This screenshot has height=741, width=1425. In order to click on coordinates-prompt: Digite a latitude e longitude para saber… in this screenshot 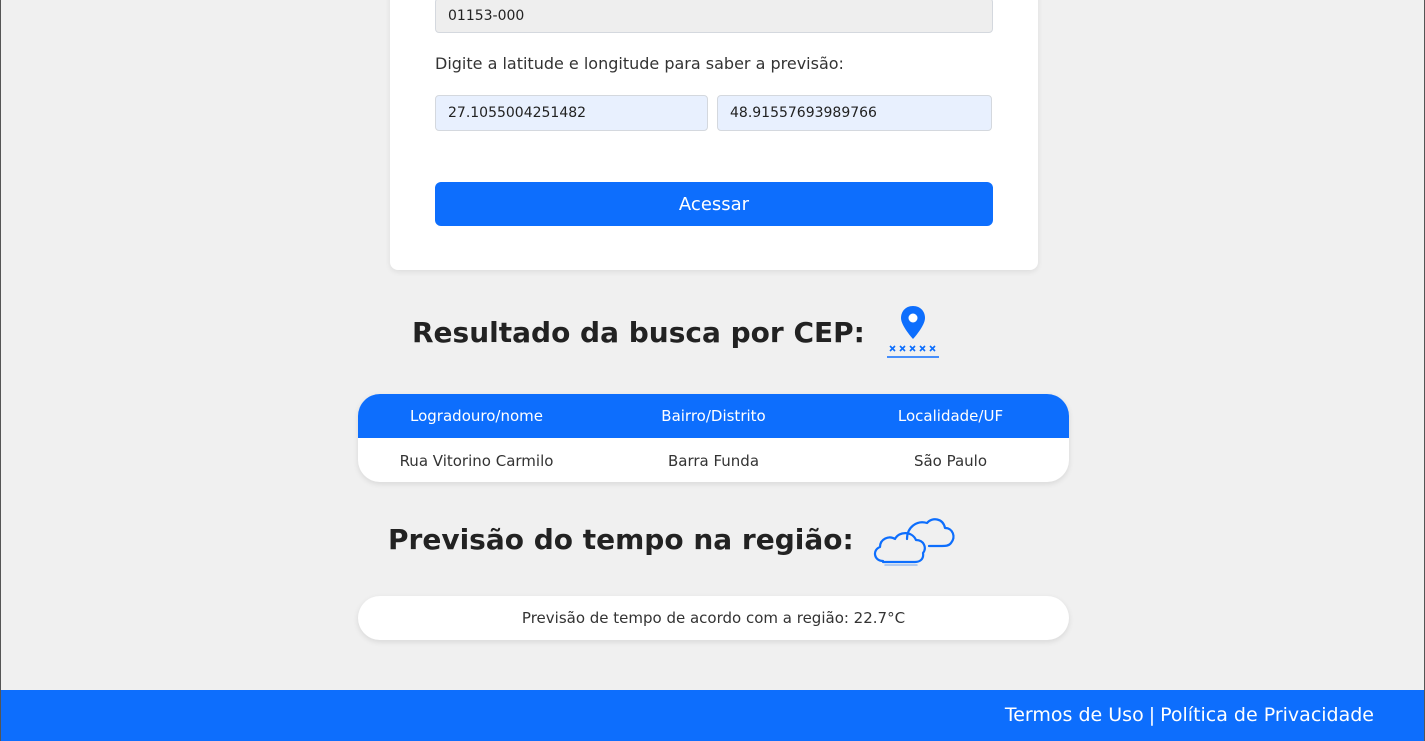, I will do `click(639, 63)`.